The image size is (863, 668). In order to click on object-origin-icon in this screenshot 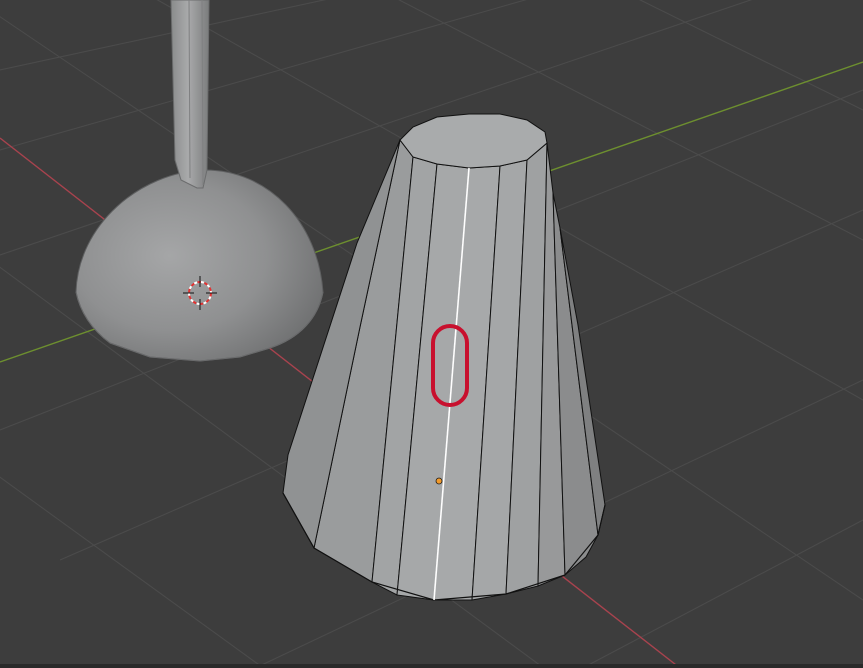, I will do `click(439, 481)`.